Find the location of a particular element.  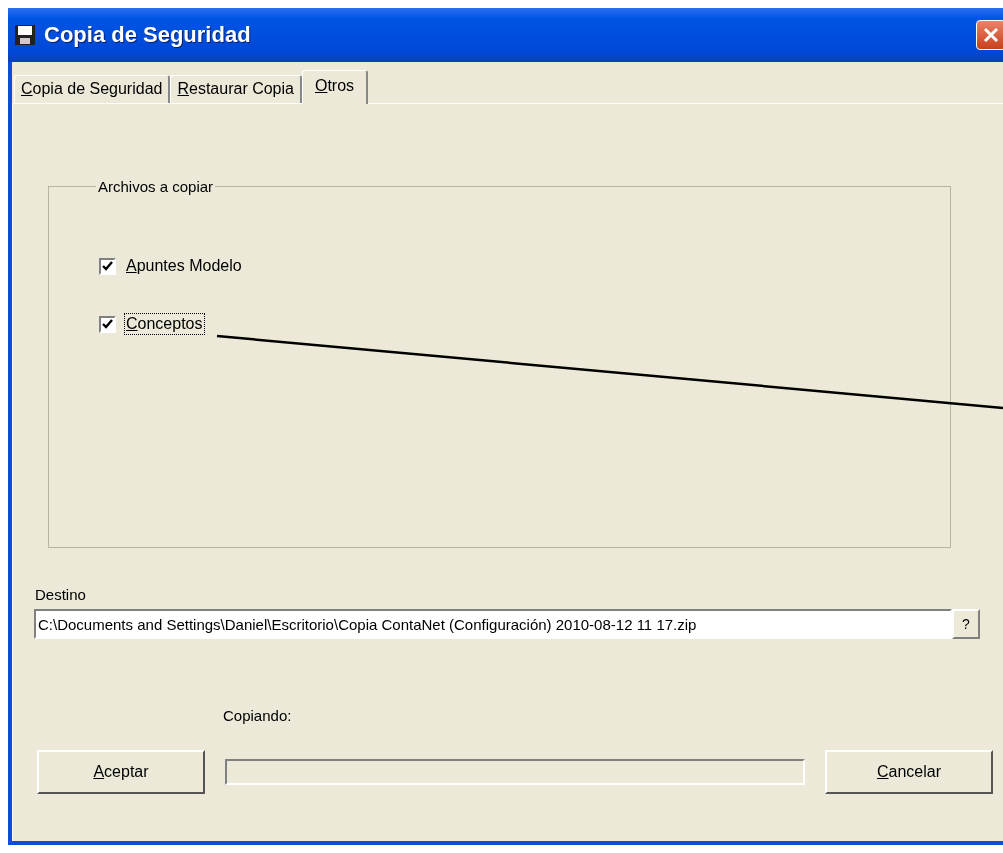

window-title: Copia de Seguridad is located at coordinates (147, 35).